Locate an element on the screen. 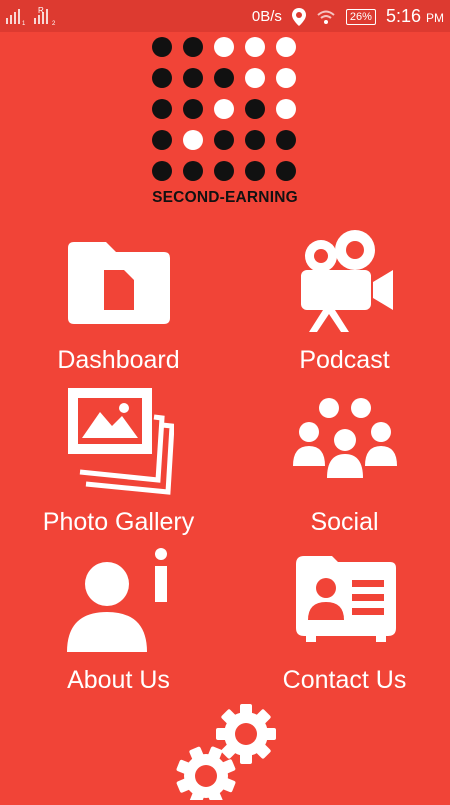 The width and height of the screenshot is (450, 805). clock-time: 5:16 is located at coordinates (403, 16).